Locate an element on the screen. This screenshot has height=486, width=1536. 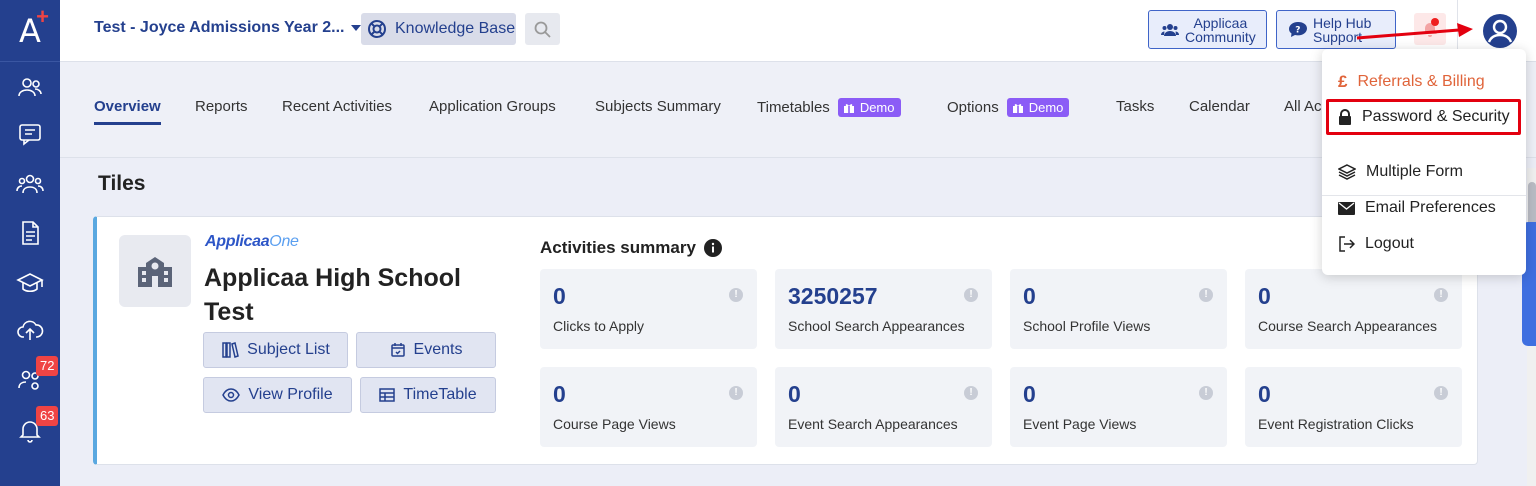
sidebar-item-documents is located at coordinates (30, 233).